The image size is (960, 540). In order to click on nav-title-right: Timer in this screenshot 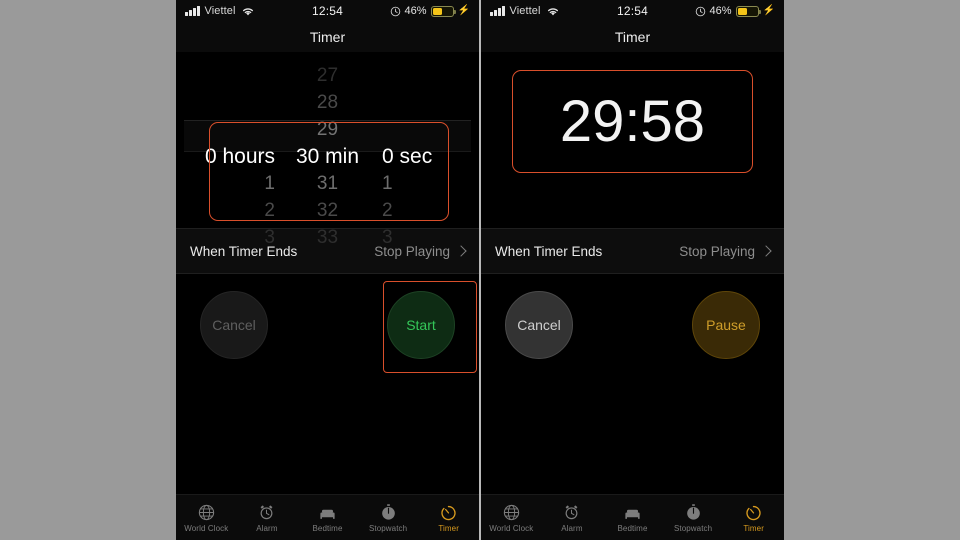, I will do `click(632, 37)`.